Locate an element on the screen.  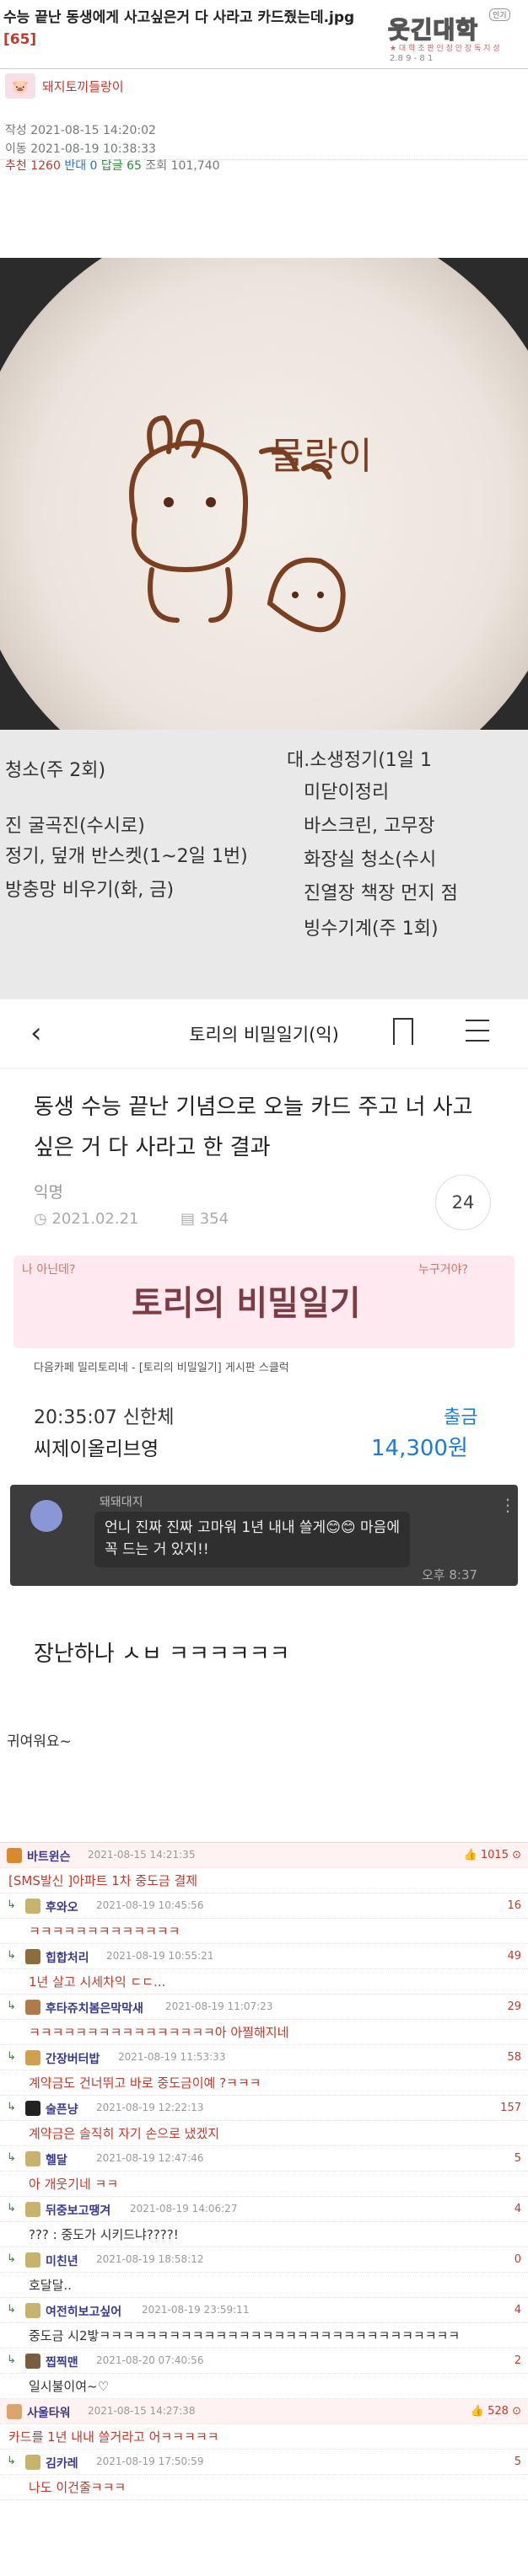
comment-likes: 👍 1015 ⊙ is located at coordinates (492, 1855).